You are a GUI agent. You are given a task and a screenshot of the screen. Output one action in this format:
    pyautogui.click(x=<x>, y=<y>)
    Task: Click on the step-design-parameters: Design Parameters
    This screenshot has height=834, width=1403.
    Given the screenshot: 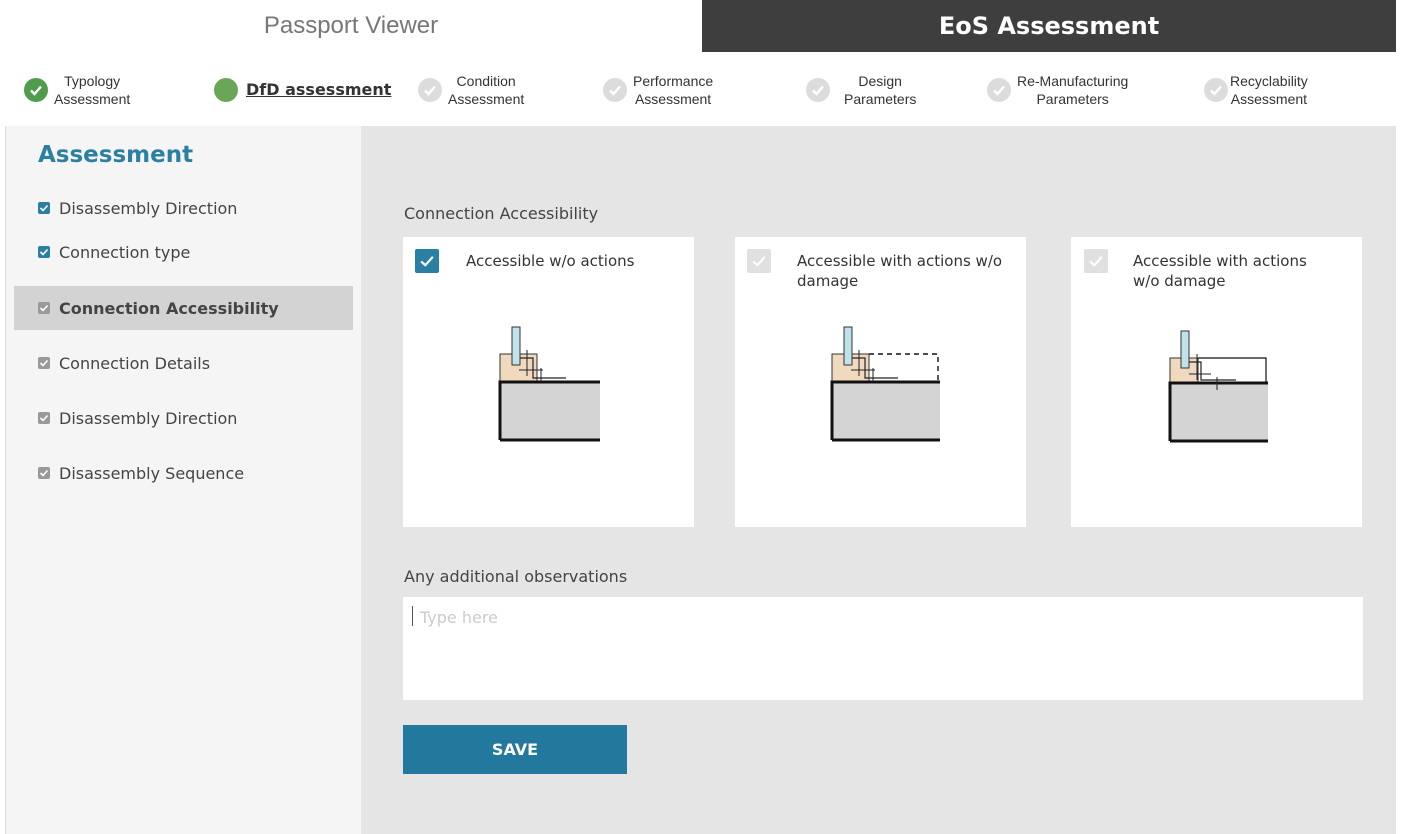 What is the action you would take?
    pyautogui.click(x=861, y=90)
    